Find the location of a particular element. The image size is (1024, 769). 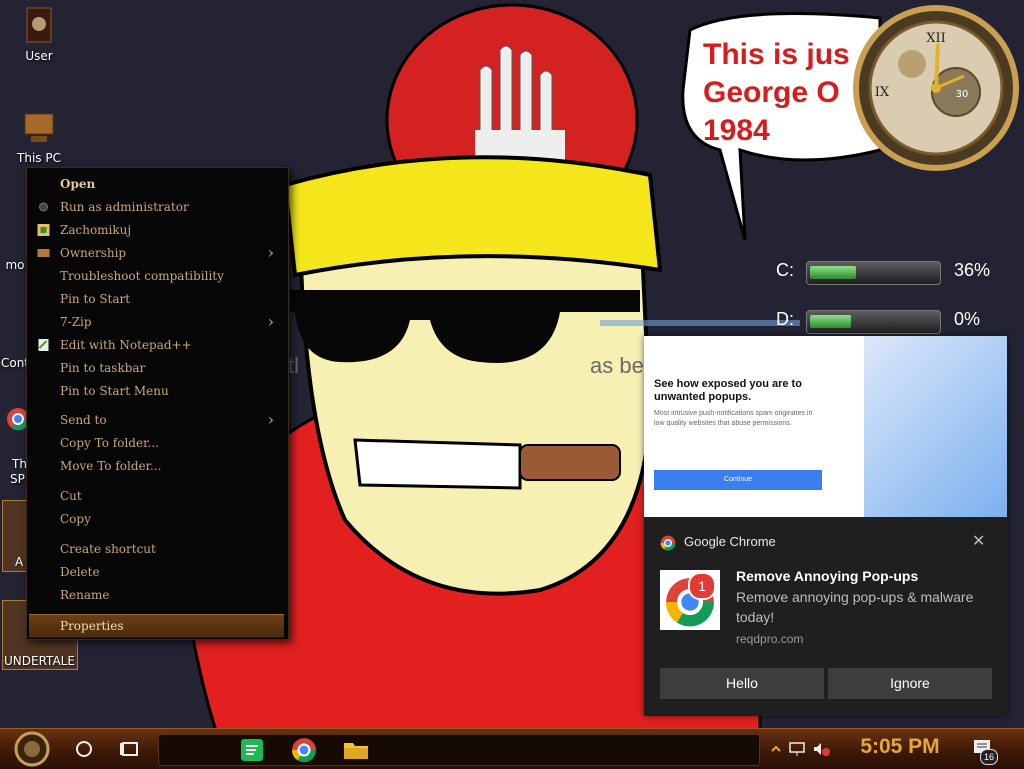

menu-item-7zip: 7-Zip › is located at coordinates (156, 322).